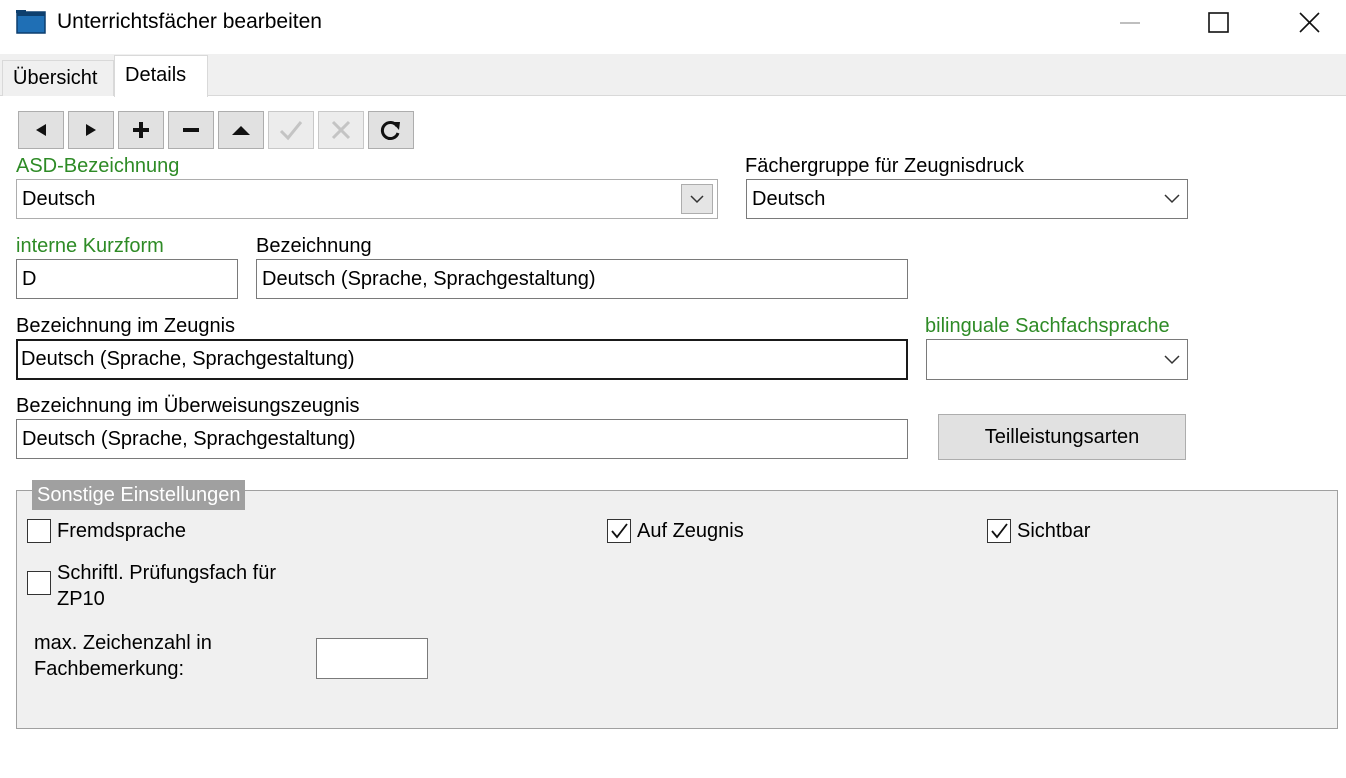  Describe the element at coordinates (1062, 437) in the screenshot. I see `teilleistungsarten-button: Teilleistungsarten` at that location.